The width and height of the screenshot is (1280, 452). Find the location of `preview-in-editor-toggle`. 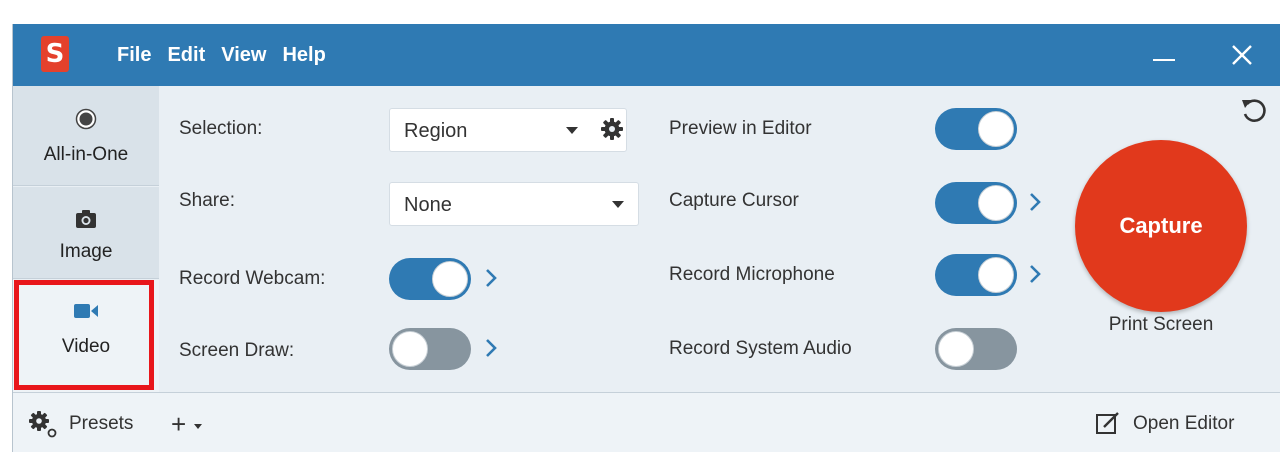

preview-in-editor-toggle is located at coordinates (976, 129).